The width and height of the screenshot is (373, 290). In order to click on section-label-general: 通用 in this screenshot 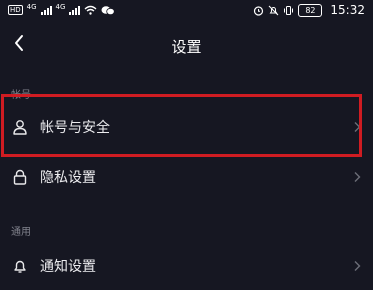, I will do `click(21, 232)`.